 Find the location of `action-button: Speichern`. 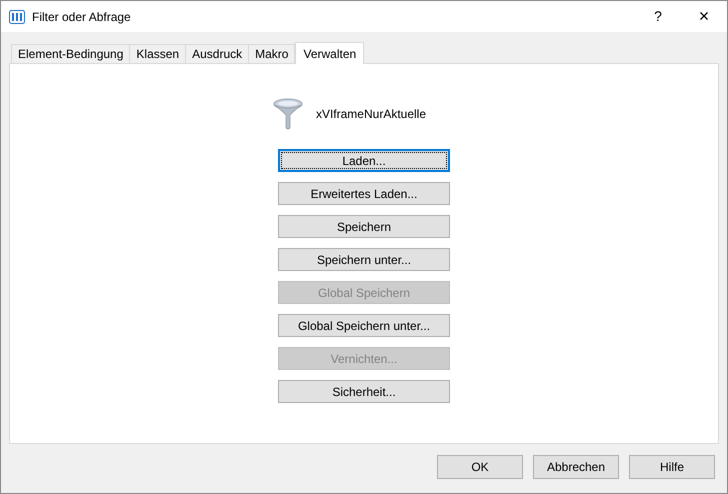

action-button: Speichern is located at coordinates (364, 226).